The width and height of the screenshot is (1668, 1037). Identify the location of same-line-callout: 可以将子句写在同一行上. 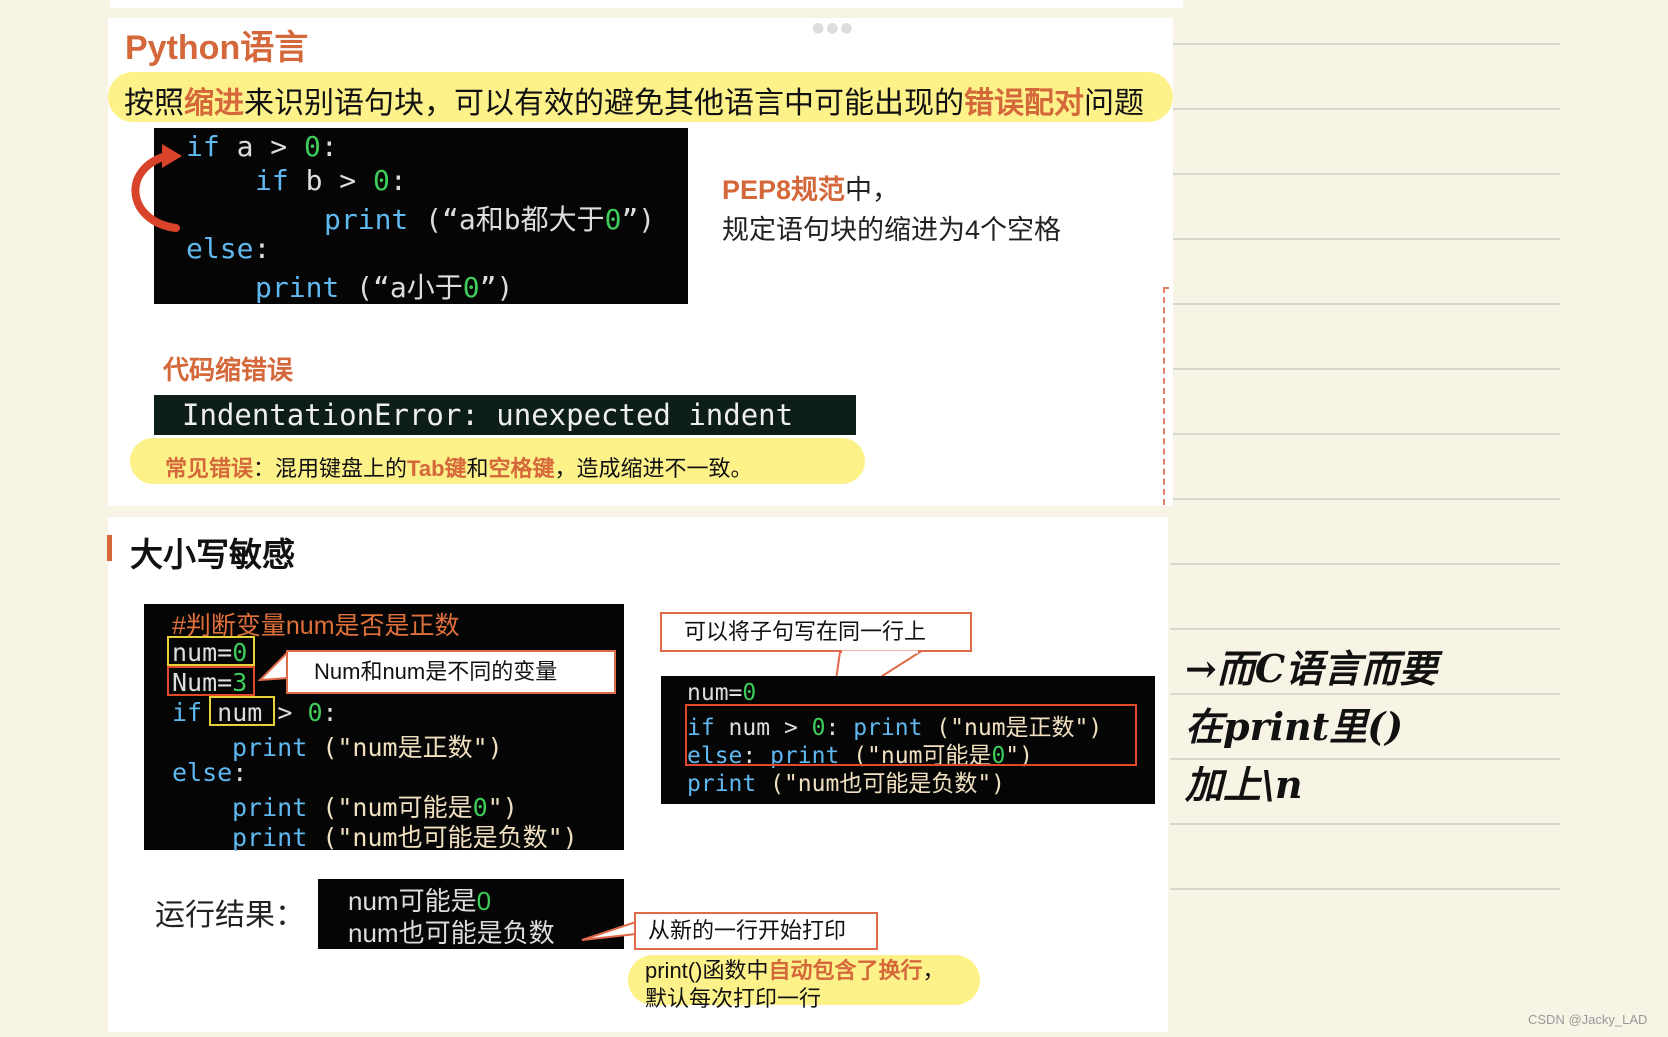
(816, 632).